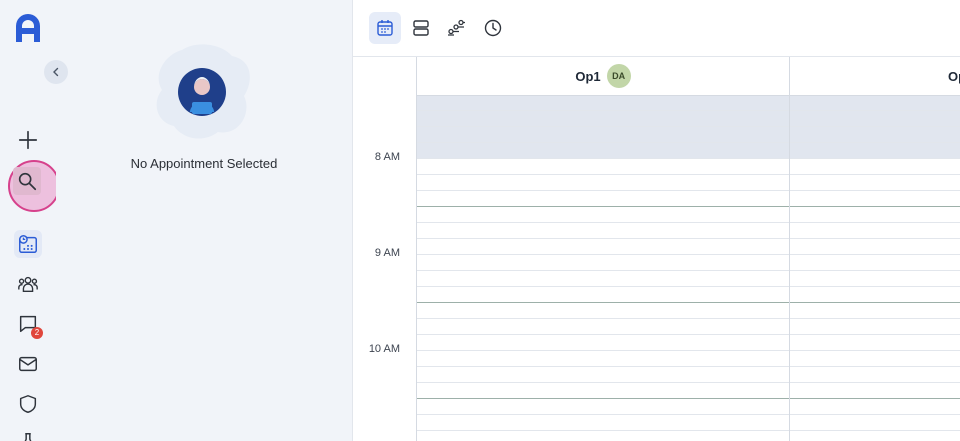 The image size is (960, 441). What do you see at coordinates (384, 349) in the screenshot?
I see `time-label-10am: 10 AM` at bounding box center [384, 349].